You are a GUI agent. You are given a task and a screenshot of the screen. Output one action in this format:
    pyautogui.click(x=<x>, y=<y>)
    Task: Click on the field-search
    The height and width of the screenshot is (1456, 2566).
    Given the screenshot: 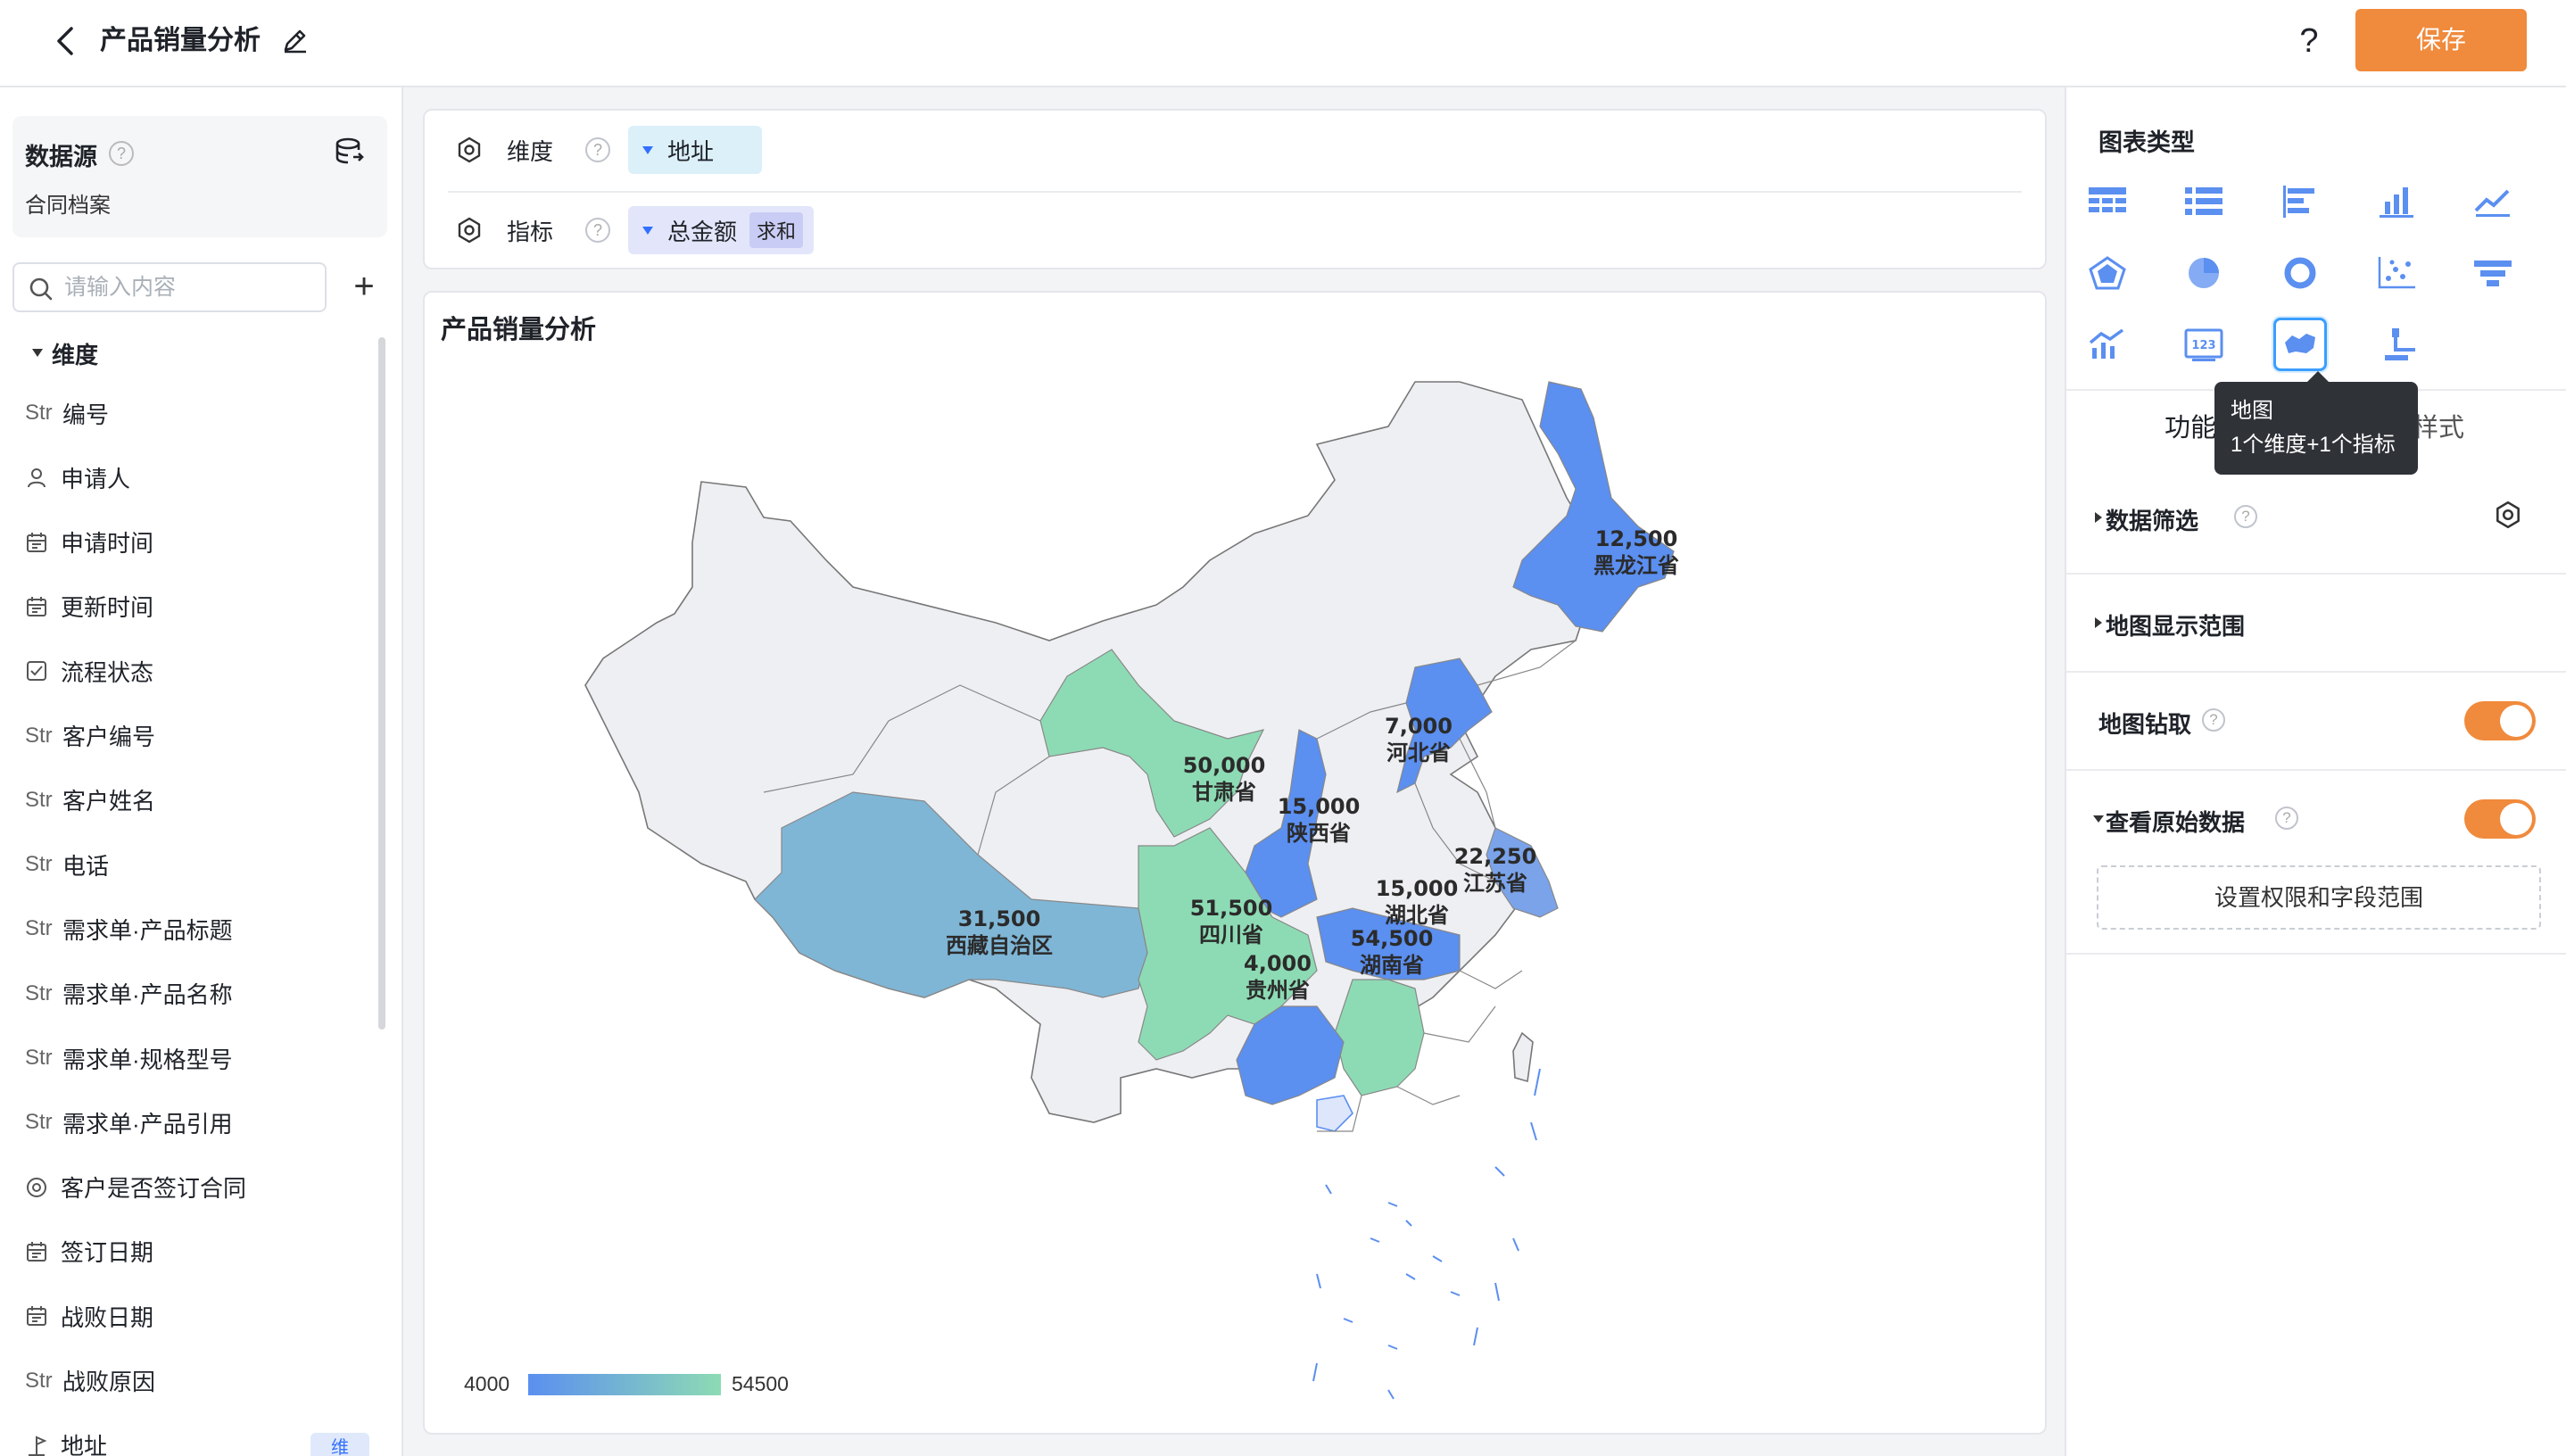 What is the action you would take?
    pyautogui.click(x=169, y=287)
    